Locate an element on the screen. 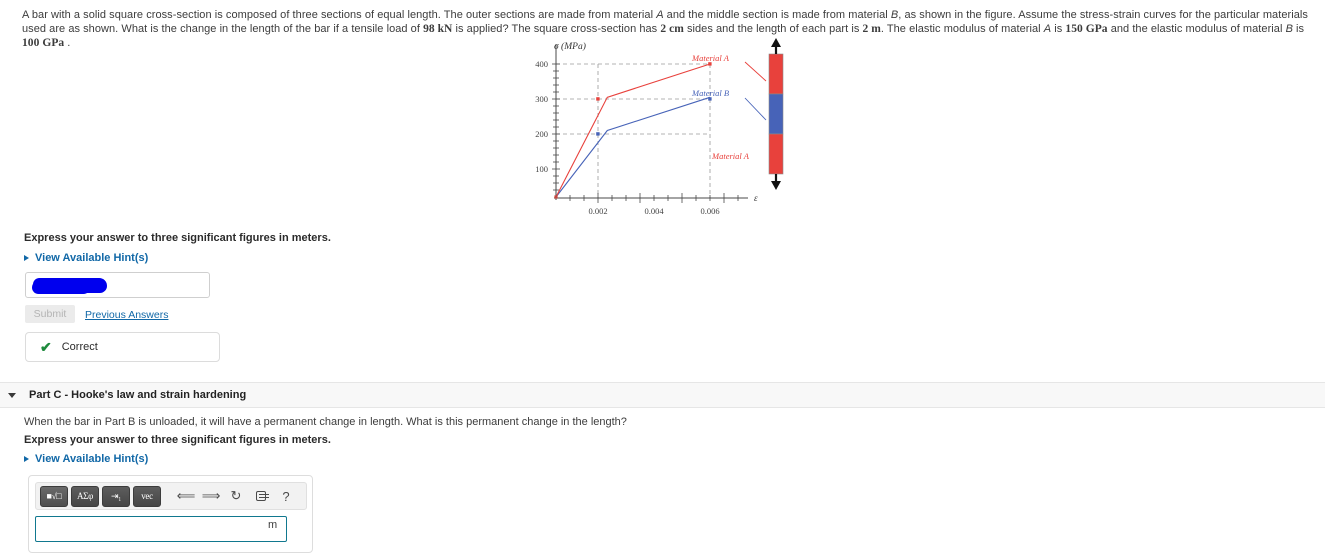 Image resolution: width=1325 pixels, height=553 pixels. keyboard-icon is located at coordinates (261, 496).